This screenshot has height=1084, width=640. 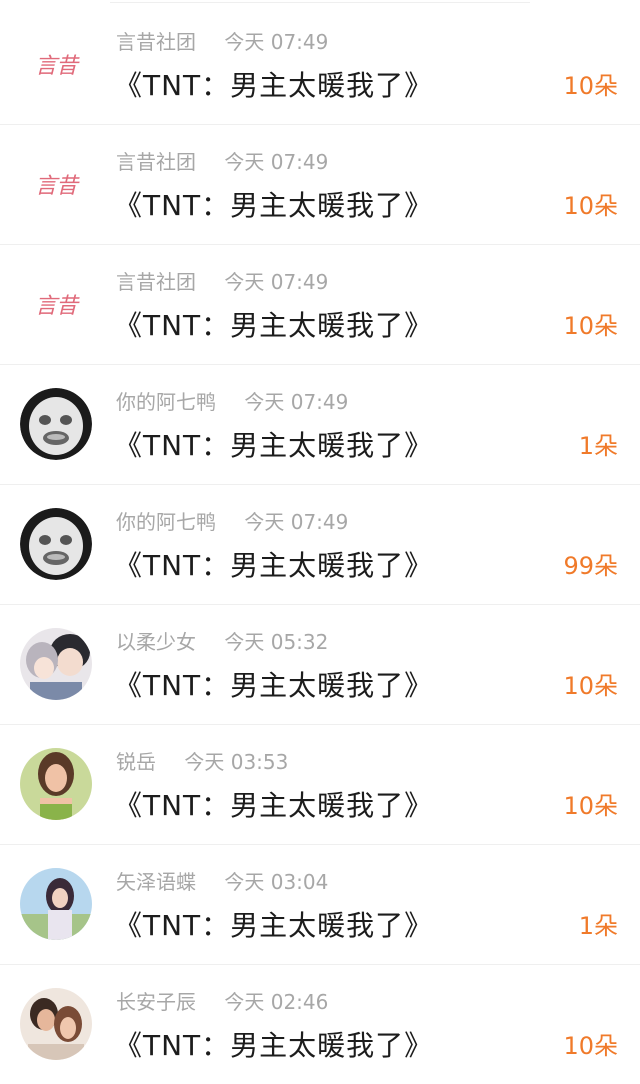 I want to click on user-name: 锐岳, so click(x=136, y=762).